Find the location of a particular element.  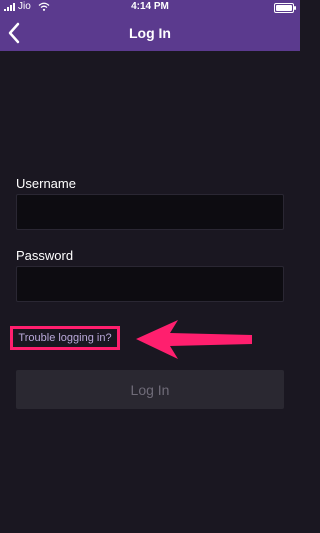

status-bar: Jio 4:14 PM is located at coordinates (150, 7).